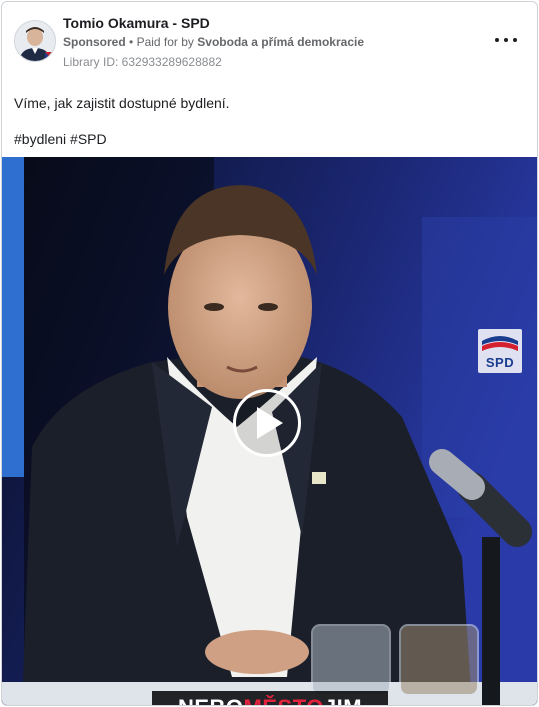  I want to click on post-text: Víme, jak zajistit dostupné bydlení., so click(122, 103).